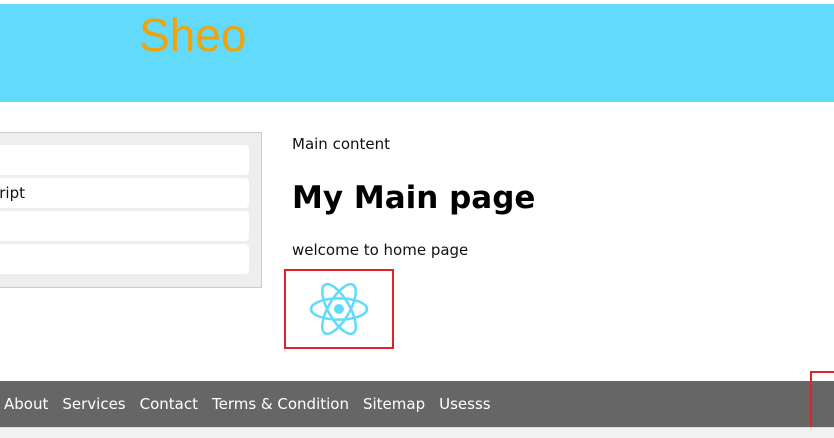 This screenshot has width=834, height=438. I want to click on sidebar: cript, so click(131, 210).